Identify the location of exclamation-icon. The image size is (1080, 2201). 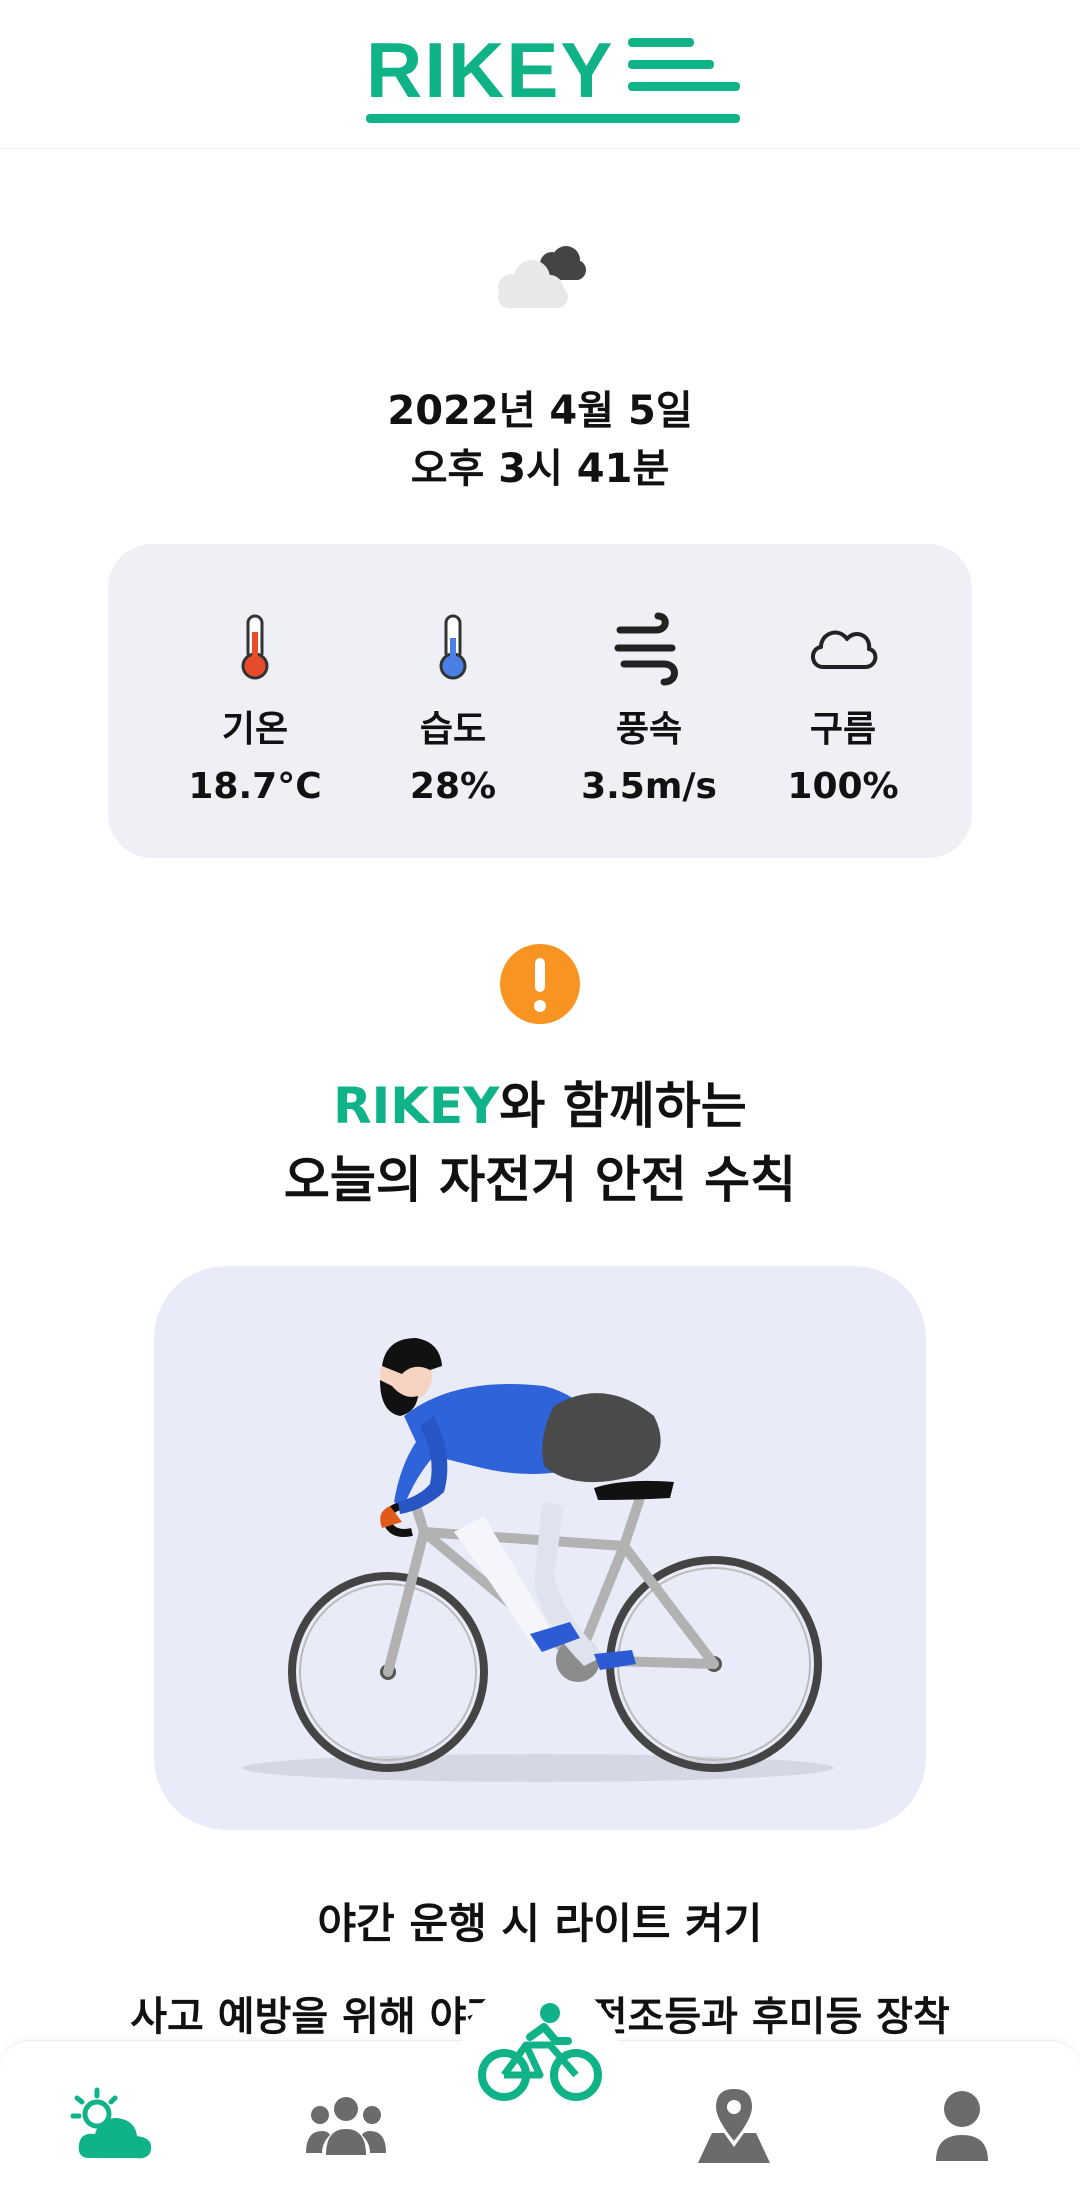
(540, 984).